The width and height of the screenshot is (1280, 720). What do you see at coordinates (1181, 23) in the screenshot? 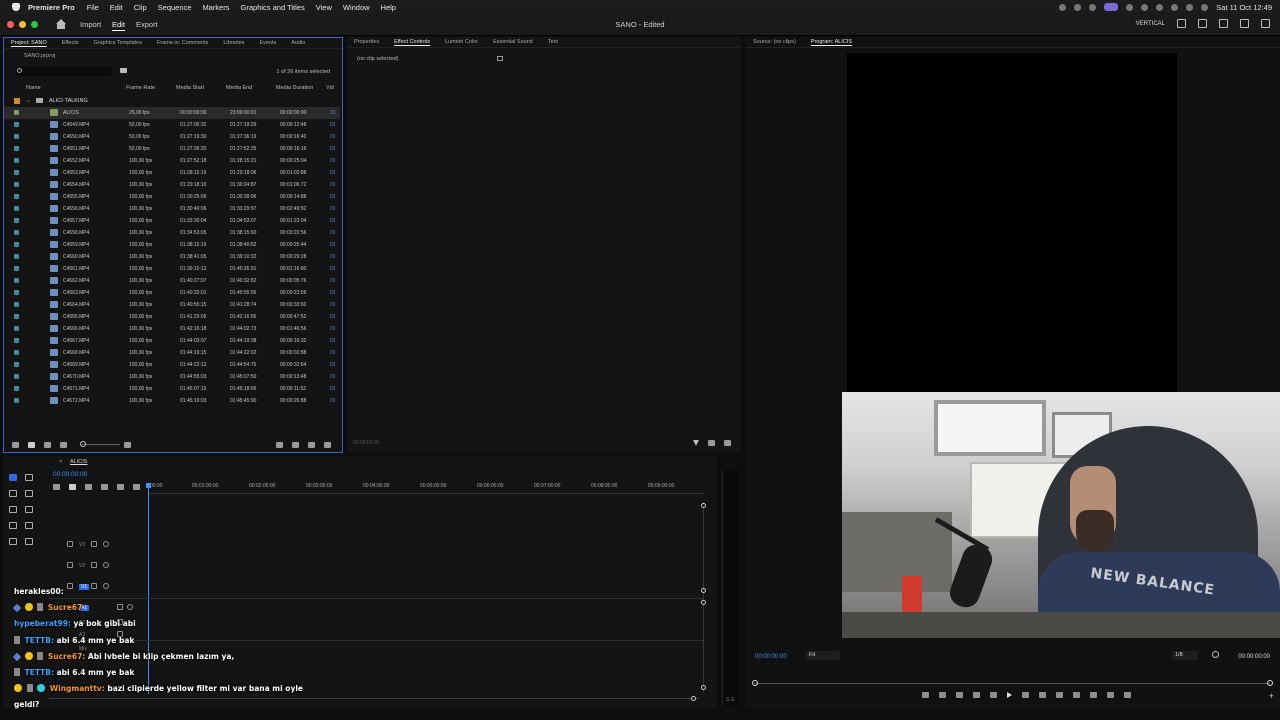
I see `workspace-icon` at bounding box center [1181, 23].